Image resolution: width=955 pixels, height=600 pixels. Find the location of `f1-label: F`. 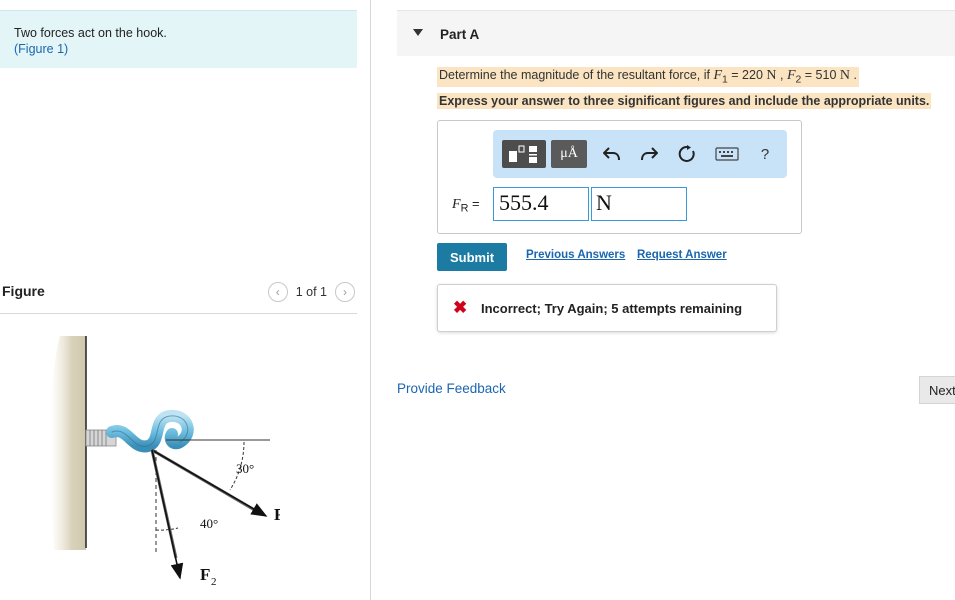

f1-label: F is located at coordinates (277, 514).